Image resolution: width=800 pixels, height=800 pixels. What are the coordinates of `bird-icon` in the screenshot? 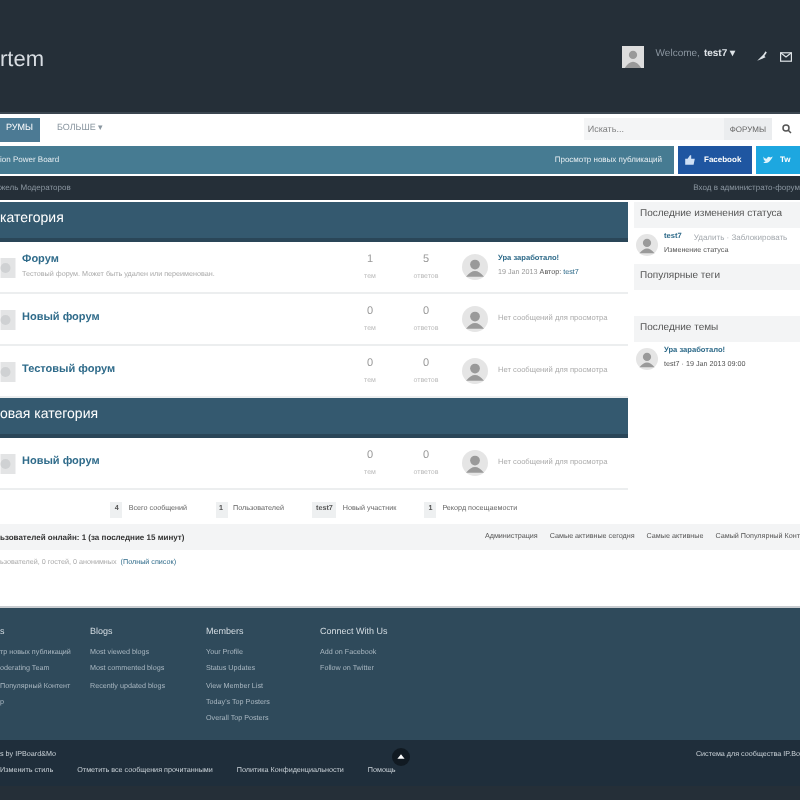 It's located at (768, 160).